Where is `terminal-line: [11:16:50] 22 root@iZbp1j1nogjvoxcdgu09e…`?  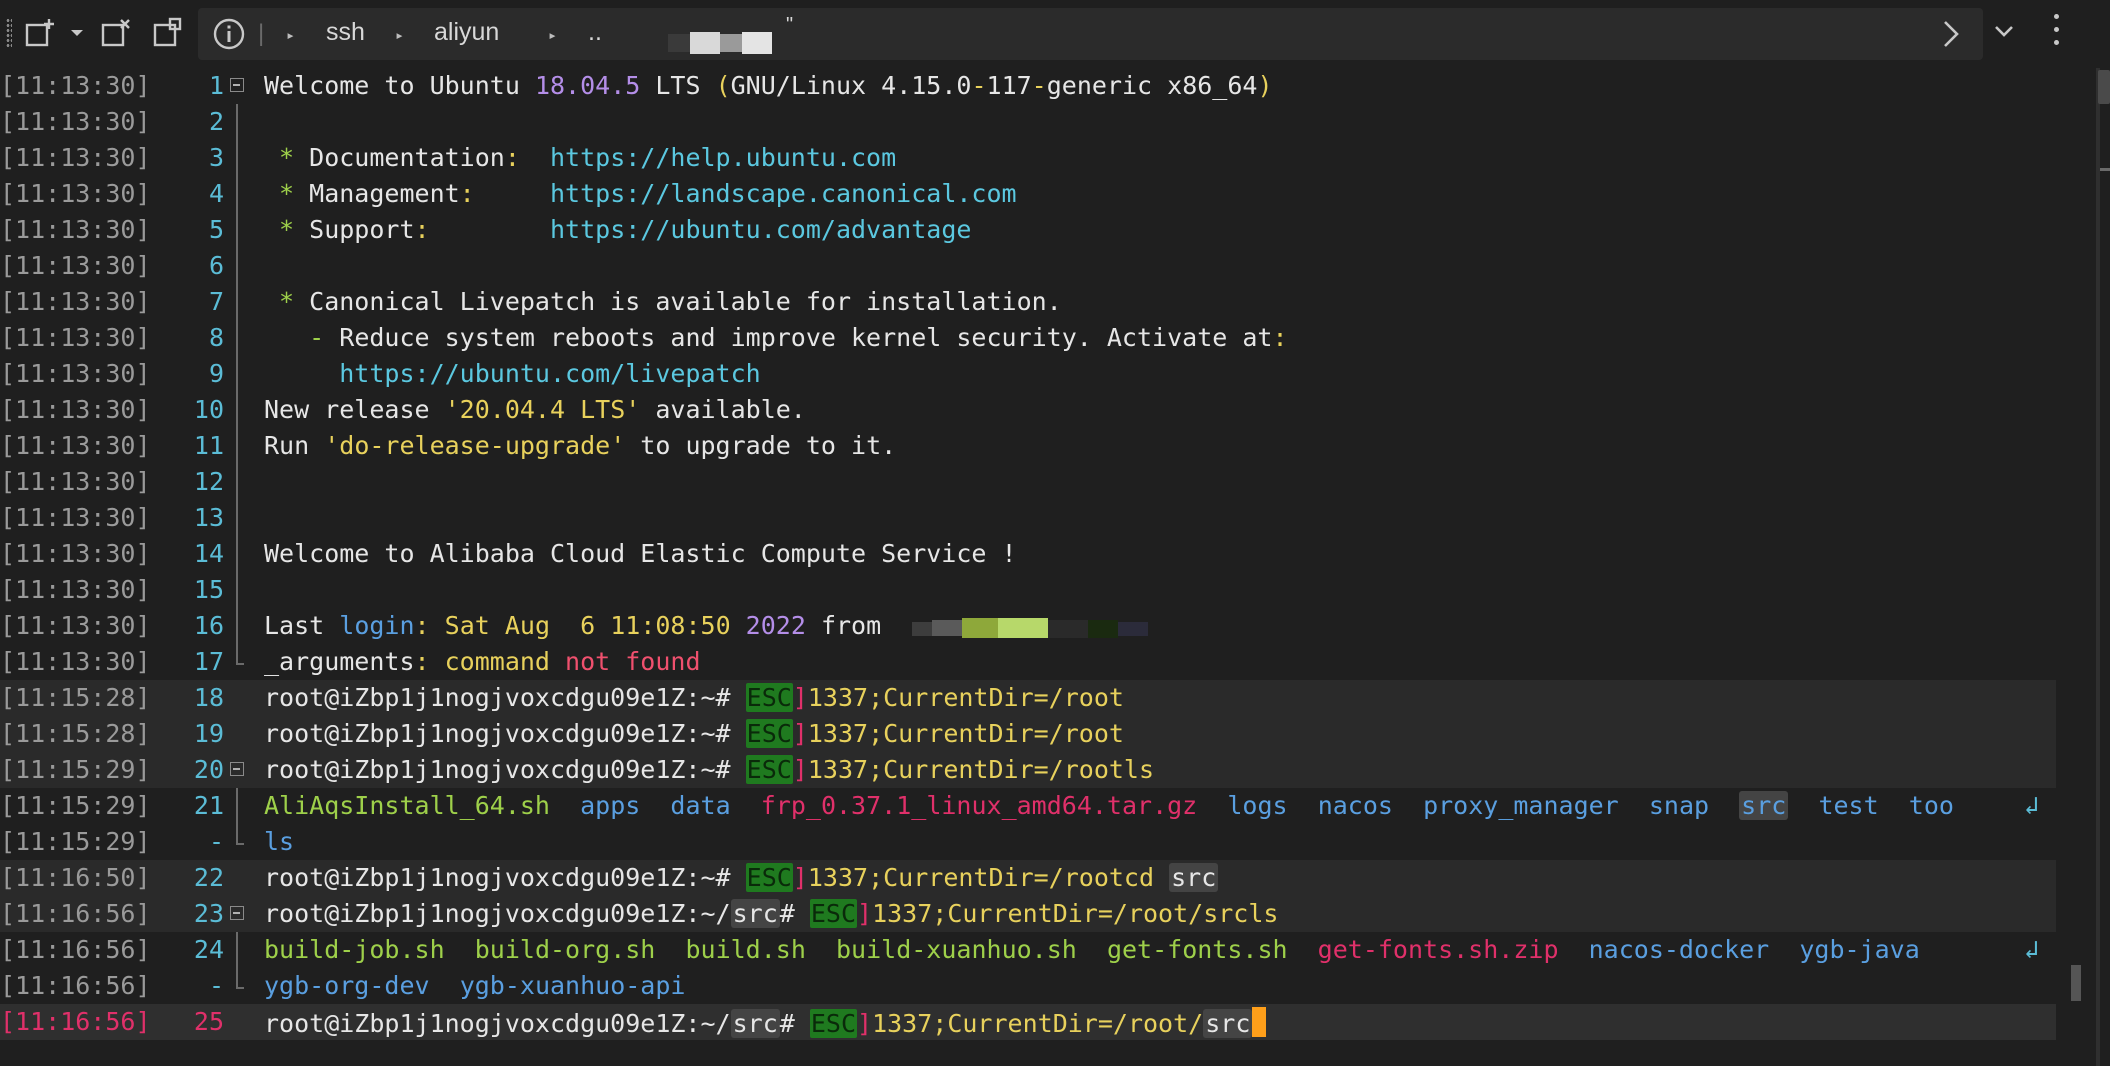 terminal-line: [11:16:50] 22 root@iZbp1j1nogjvoxcdgu09e… is located at coordinates (1028, 878).